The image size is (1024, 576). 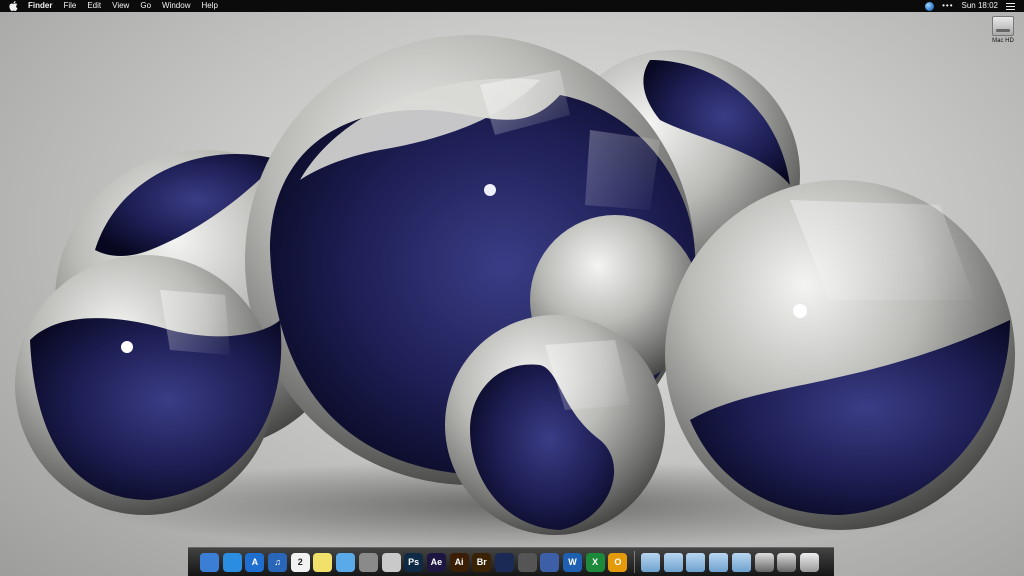 What do you see at coordinates (346, 562) in the screenshot?
I see `messages-bubble-icon` at bounding box center [346, 562].